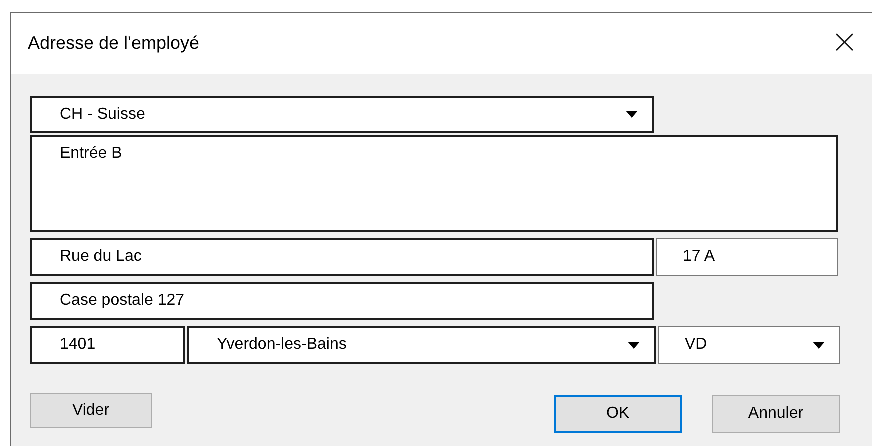  What do you see at coordinates (776, 414) in the screenshot?
I see `cancel-button: Annuler` at bounding box center [776, 414].